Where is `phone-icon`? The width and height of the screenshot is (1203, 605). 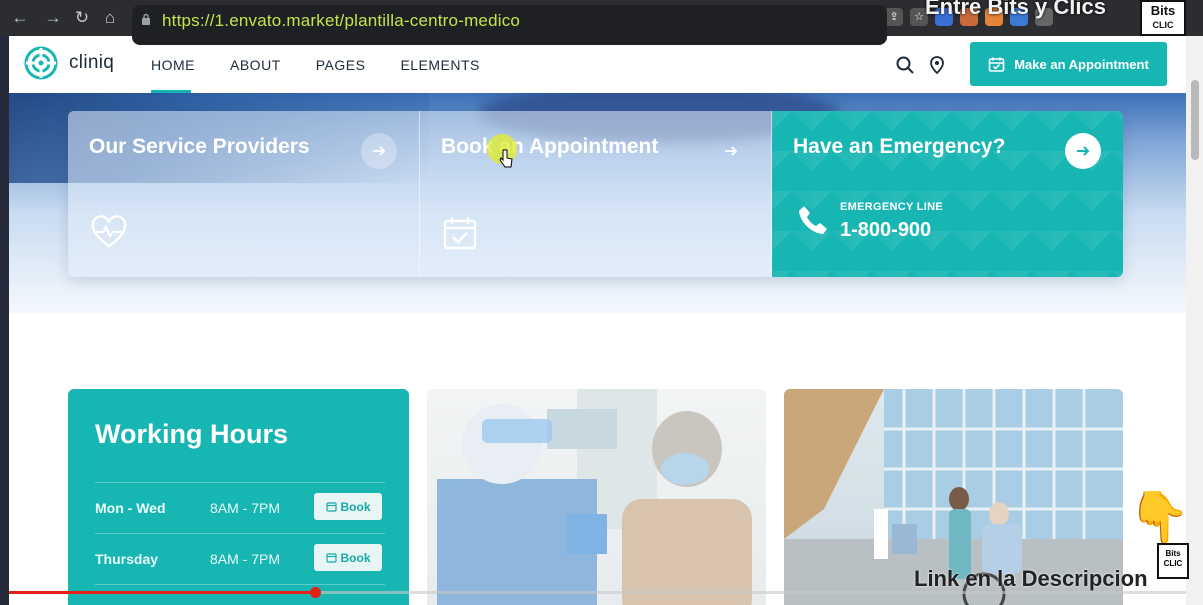 phone-icon is located at coordinates (813, 220).